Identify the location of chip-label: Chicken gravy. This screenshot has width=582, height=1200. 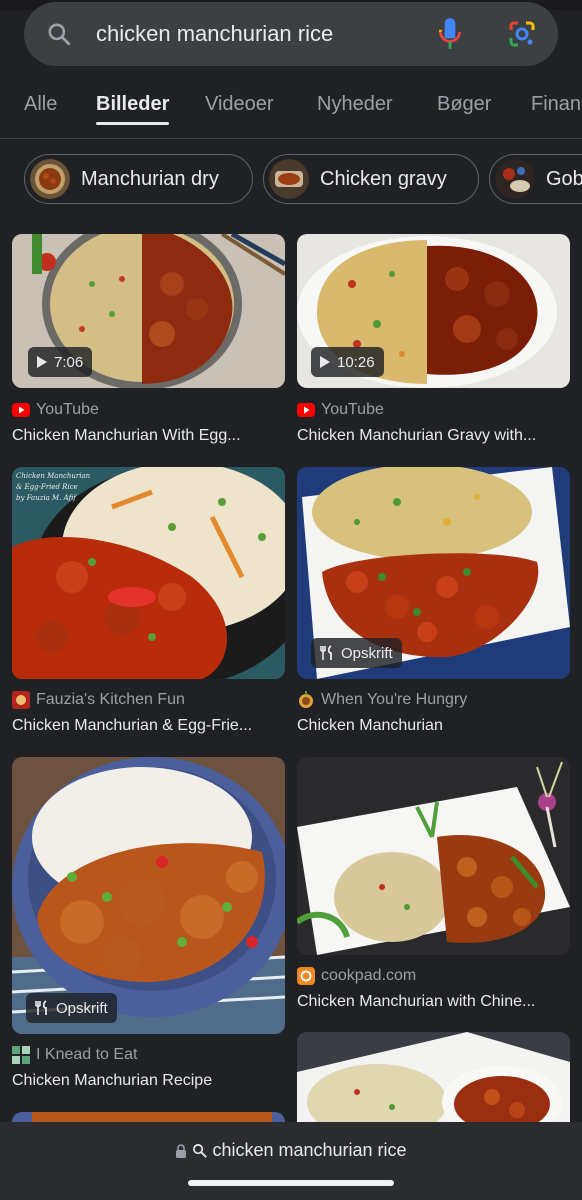
(383, 178).